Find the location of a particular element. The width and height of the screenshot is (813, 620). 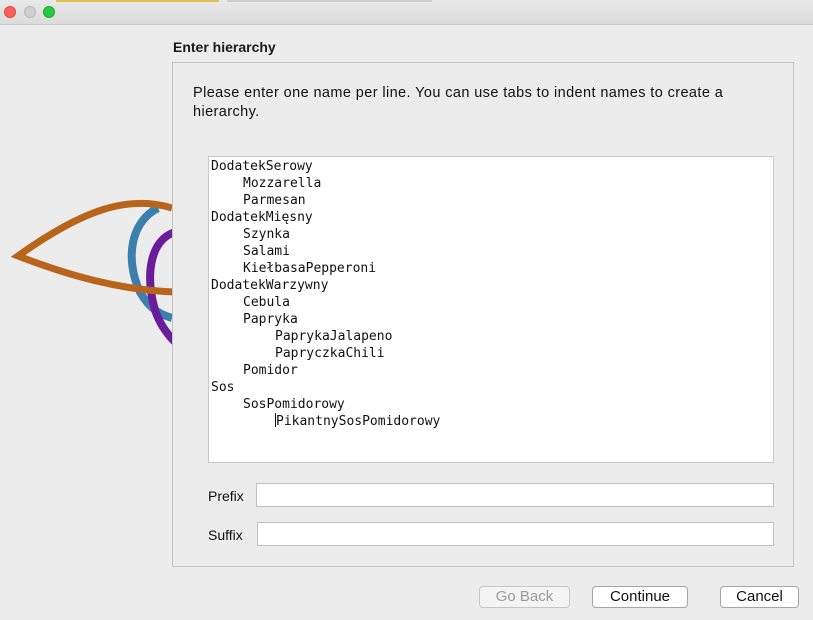

close-window-button is located at coordinates (10, 12).